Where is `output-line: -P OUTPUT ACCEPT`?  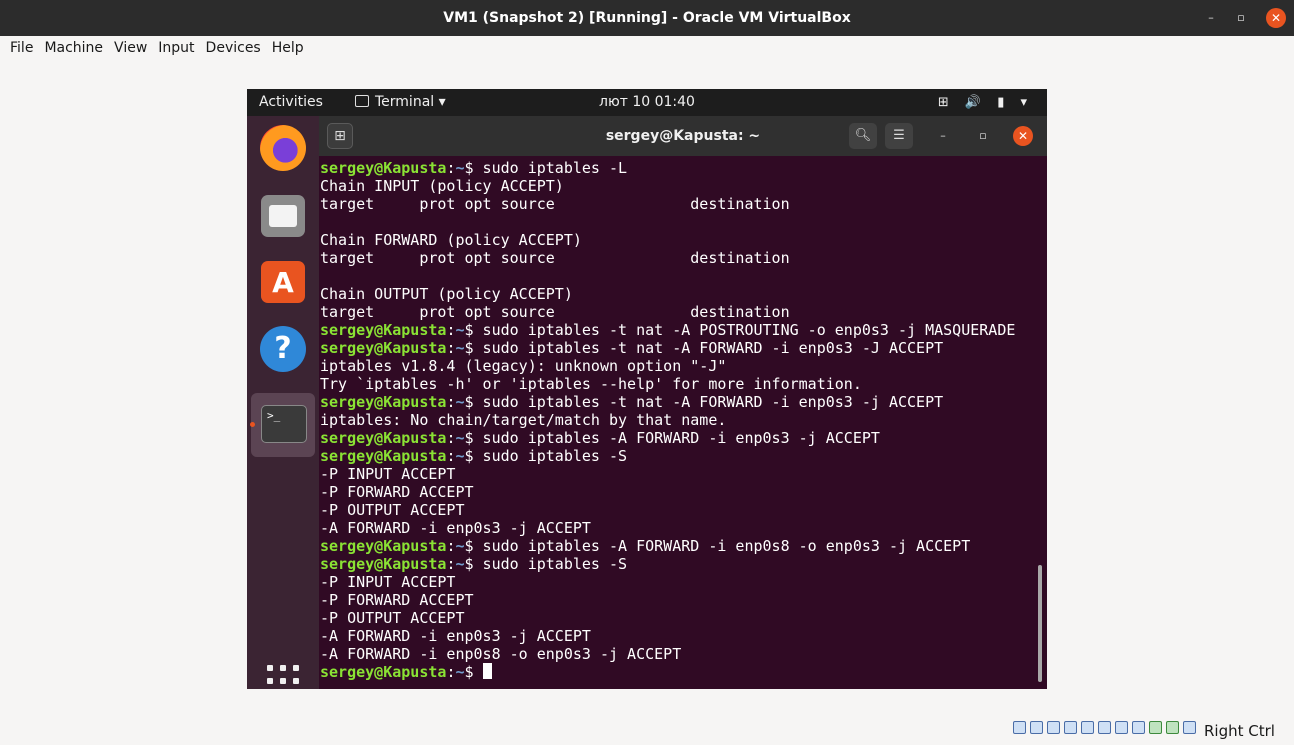 output-line: -P OUTPUT ACCEPT is located at coordinates (675, 510).